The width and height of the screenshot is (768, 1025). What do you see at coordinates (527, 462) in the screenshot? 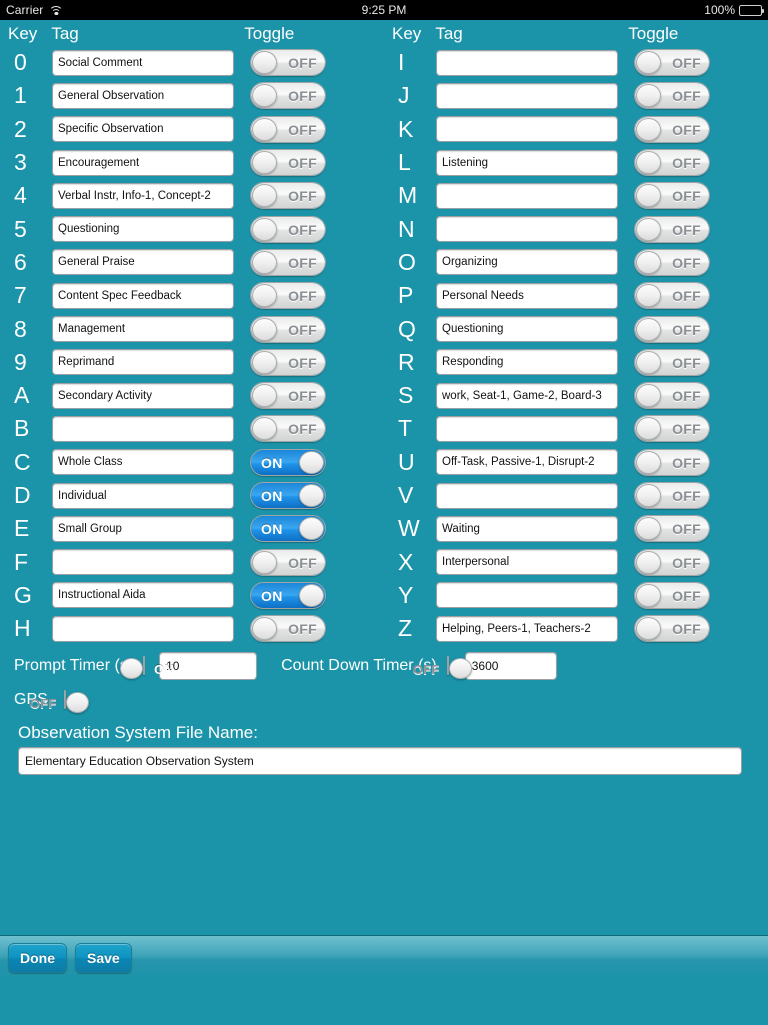
I see `tag-input: Off-Task, Passive-1, Disrupt-2` at bounding box center [527, 462].